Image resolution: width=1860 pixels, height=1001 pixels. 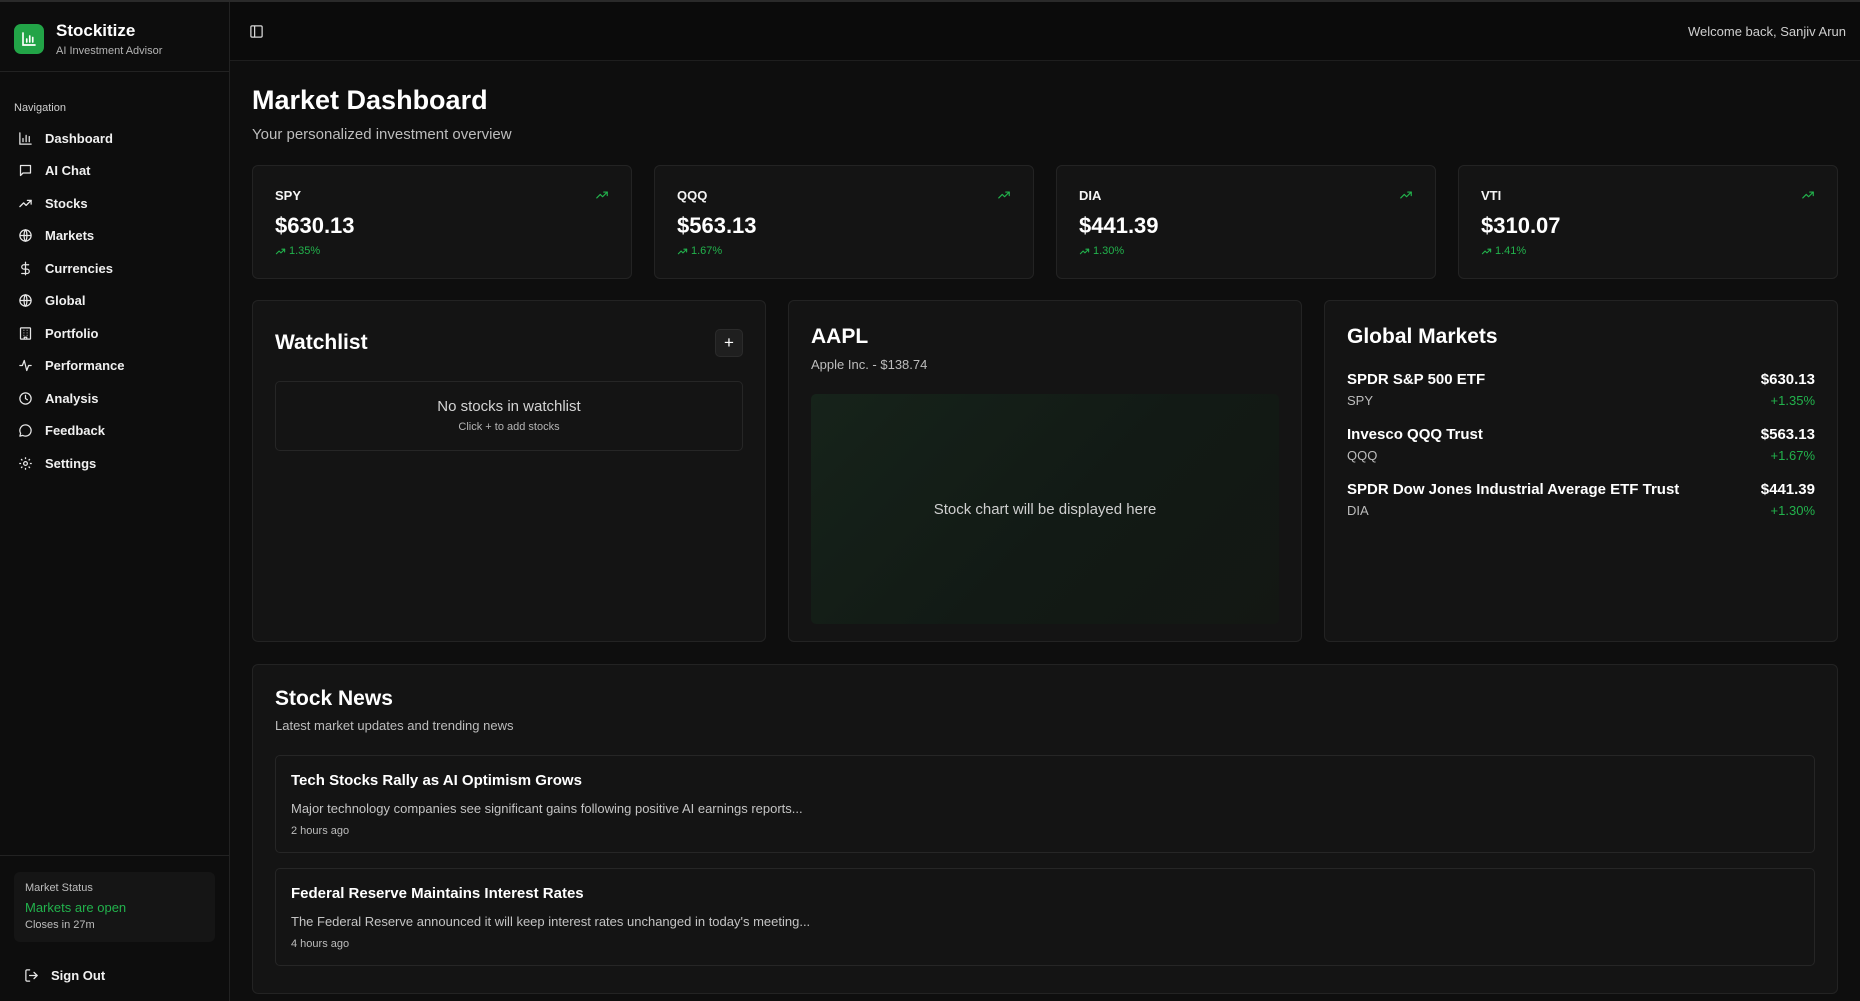 What do you see at coordinates (1792, 455) in the screenshot?
I see `market-change: +1.67%` at bounding box center [1792, 455].